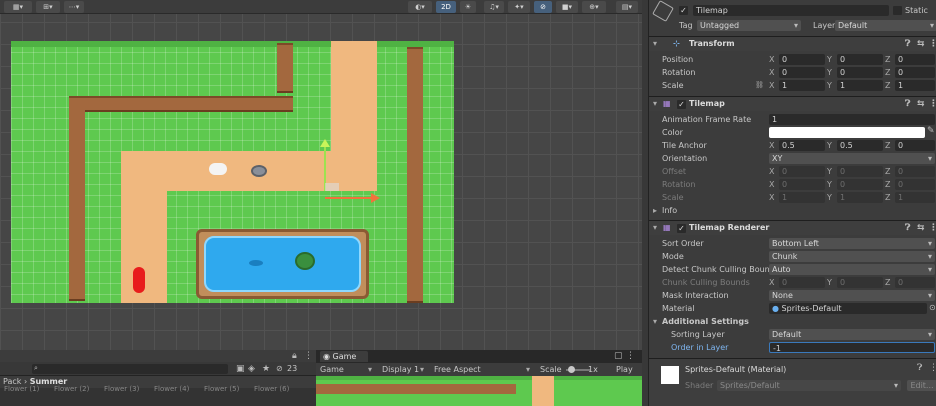 The image size is (936, 406). I want to click on project-search-input: ⌕, so click(130, 369).